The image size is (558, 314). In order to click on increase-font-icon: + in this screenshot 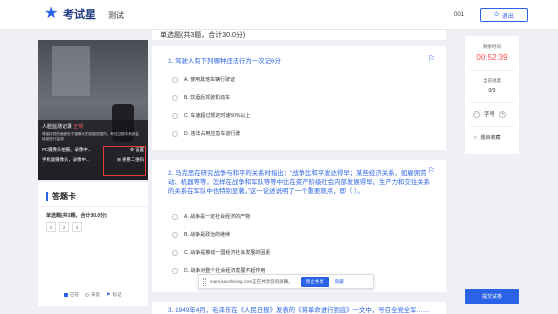, I will do `click(503, 114)`.